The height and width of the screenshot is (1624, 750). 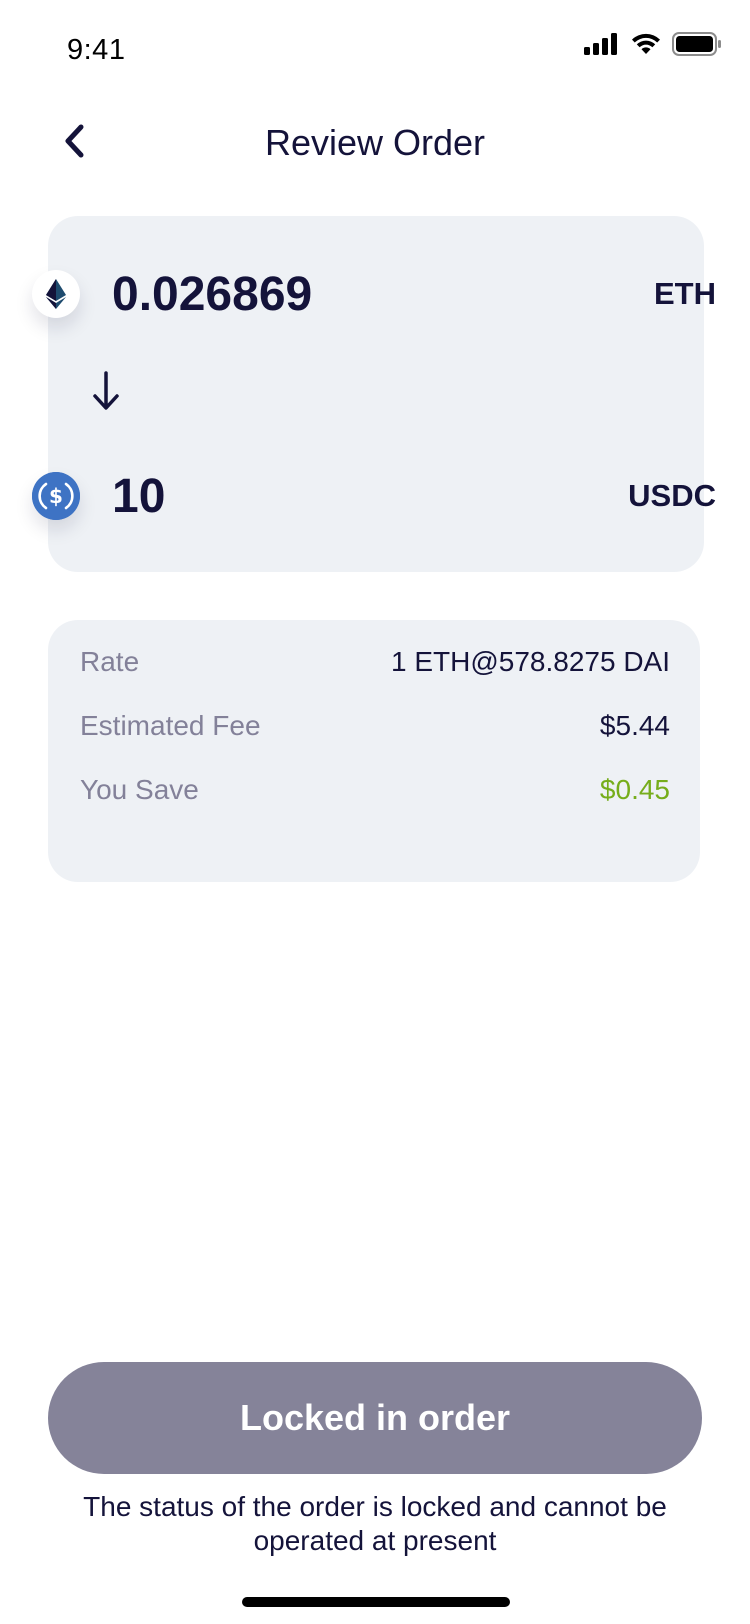 What do you see at coordinates (56, 294) in the screenshot?
I see `eth-icon` at bounding box center [56, 294].